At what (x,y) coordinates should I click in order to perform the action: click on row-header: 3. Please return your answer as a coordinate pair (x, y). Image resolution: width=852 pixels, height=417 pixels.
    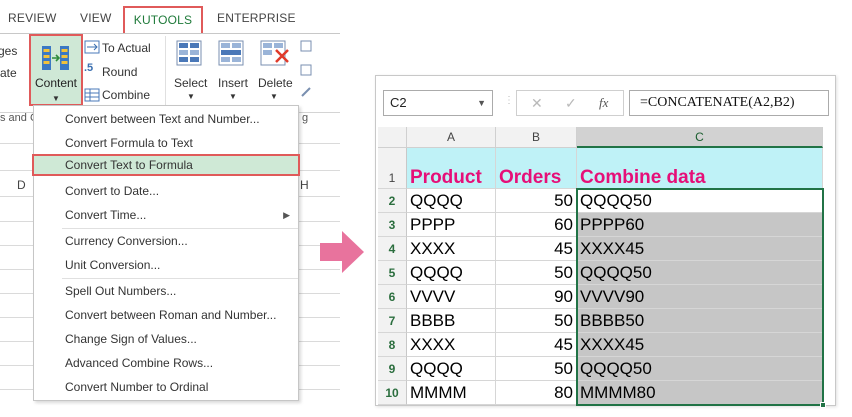
    Looking at the image, I should click on (392, 225).